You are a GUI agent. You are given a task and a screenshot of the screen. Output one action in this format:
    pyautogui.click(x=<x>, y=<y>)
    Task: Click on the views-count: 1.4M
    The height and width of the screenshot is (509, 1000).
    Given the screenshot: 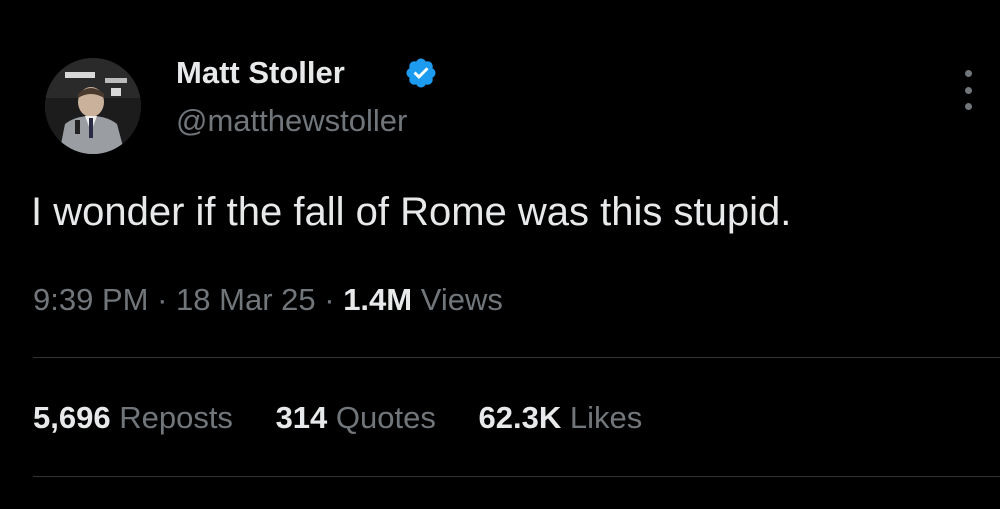 What is the action you would take?
    pyautogui.click(x=378, y=299)
    